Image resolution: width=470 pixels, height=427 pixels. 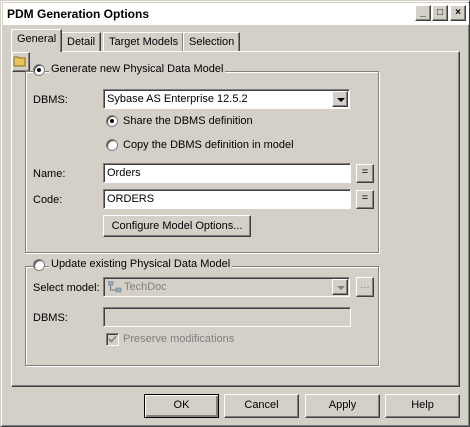 I want to click on dbms-dropdown-arrow, so click(x=340, y=99).